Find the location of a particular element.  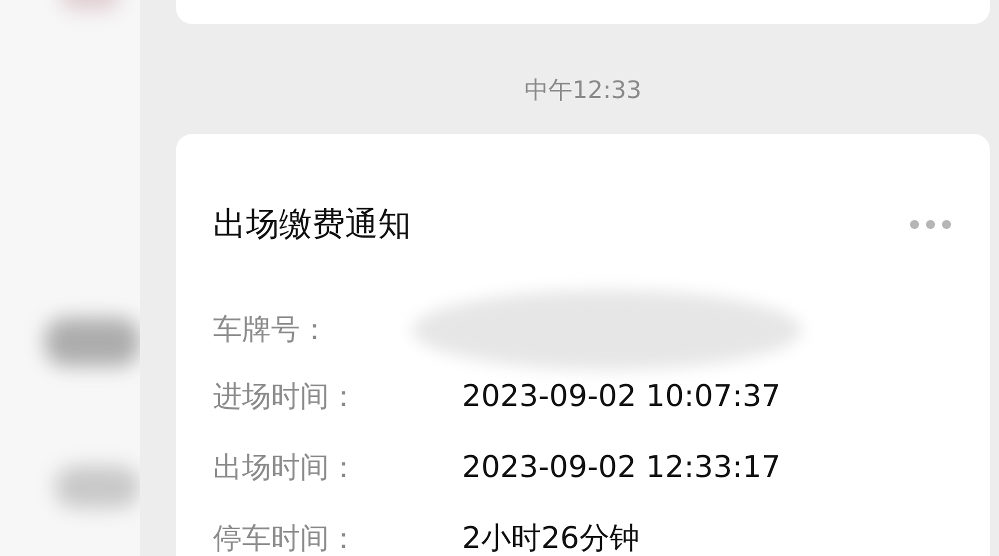

field-value: 2小时26分钟 is located at coordinates (551, 538).